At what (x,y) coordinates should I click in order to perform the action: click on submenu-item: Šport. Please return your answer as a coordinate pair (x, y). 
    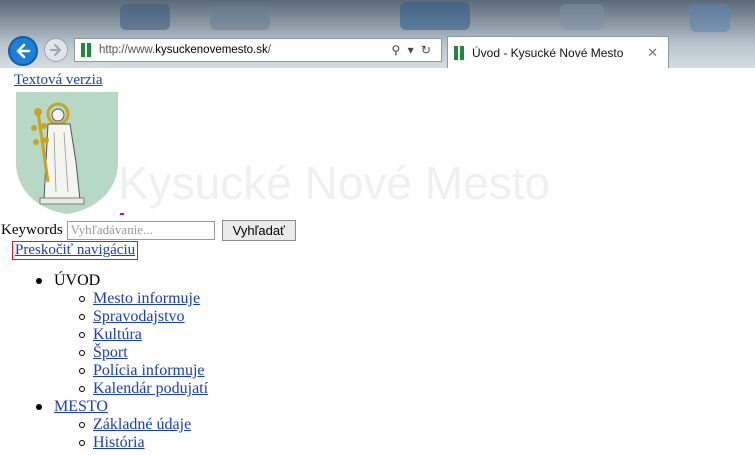
    Looking at the image, I should click on (104, 353).